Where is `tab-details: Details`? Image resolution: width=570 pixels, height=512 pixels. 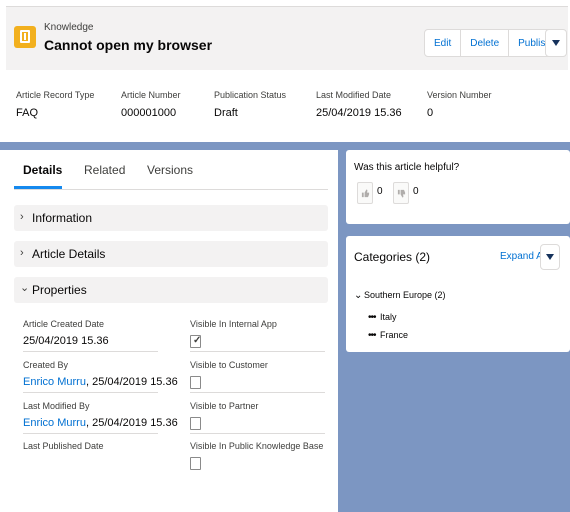
tab-details: Details is located at coordinates (42, 170).